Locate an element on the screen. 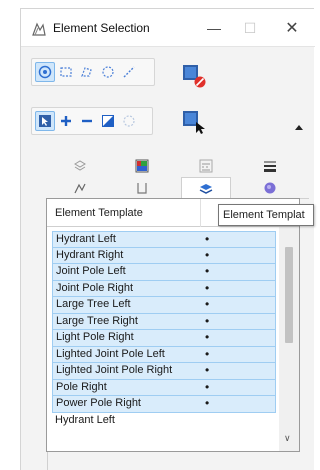 This screenshot has height=470, width=320. scrollbar-thumb is located at coordinates (289, 295).